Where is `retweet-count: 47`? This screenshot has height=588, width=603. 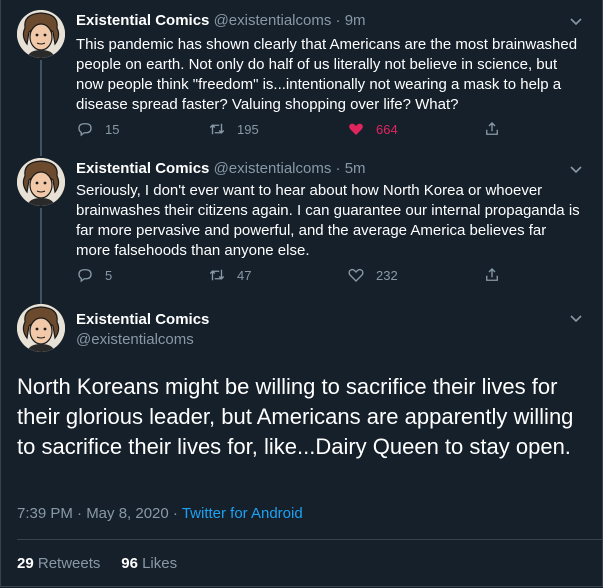 retweet-count: 47 is located at coordinates (244, 275).